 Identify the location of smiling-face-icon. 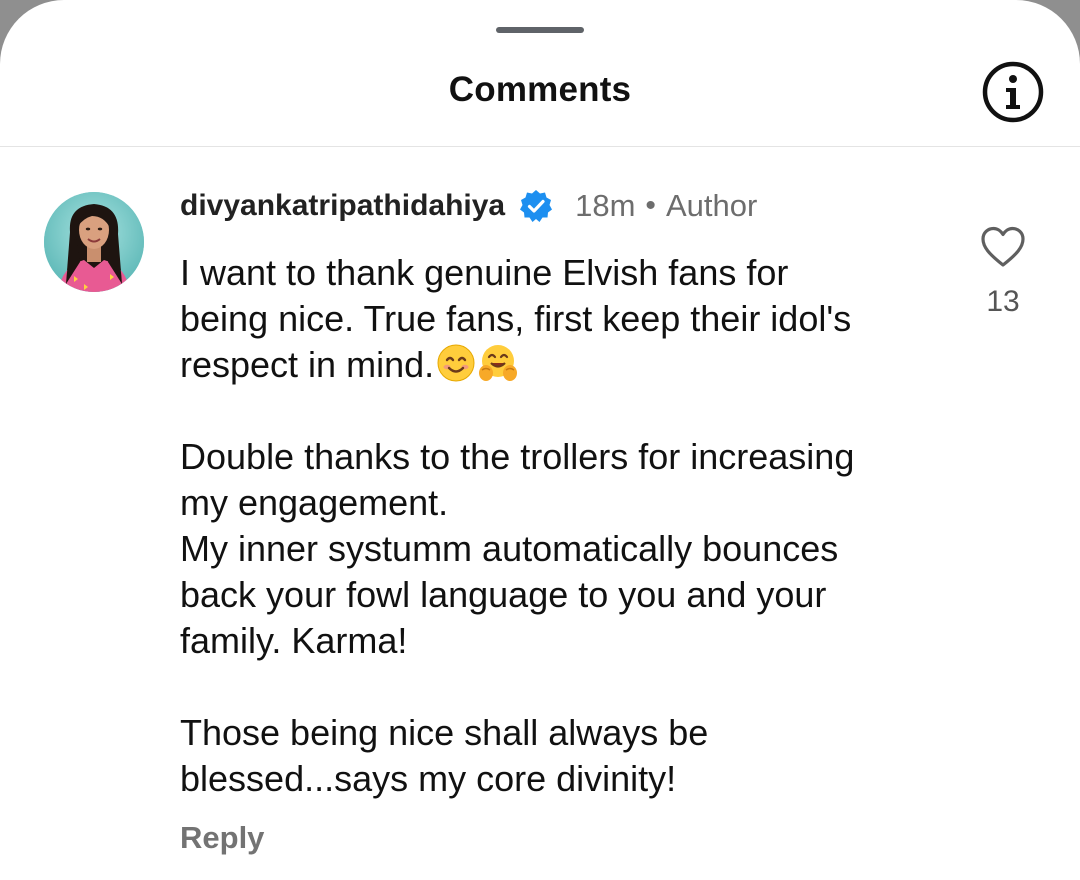
(456, 363).